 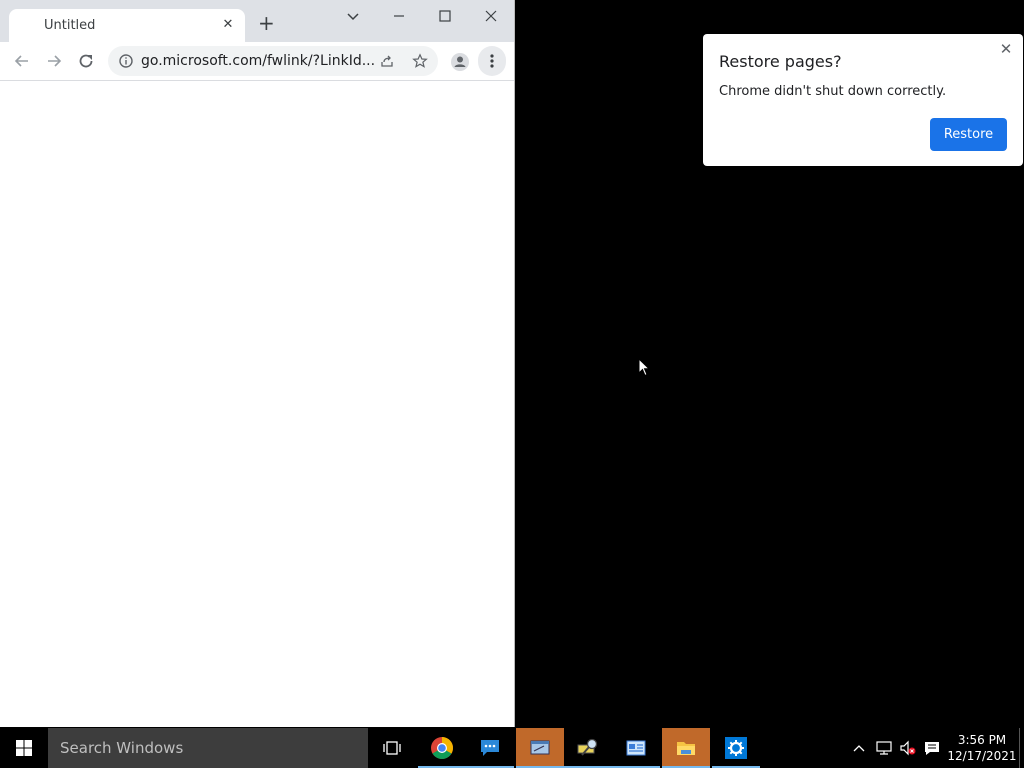 What do you see at coordinates (22, 61) in the screenshot?
I see `back-arrow-icon` at bounding box center [22, 61].